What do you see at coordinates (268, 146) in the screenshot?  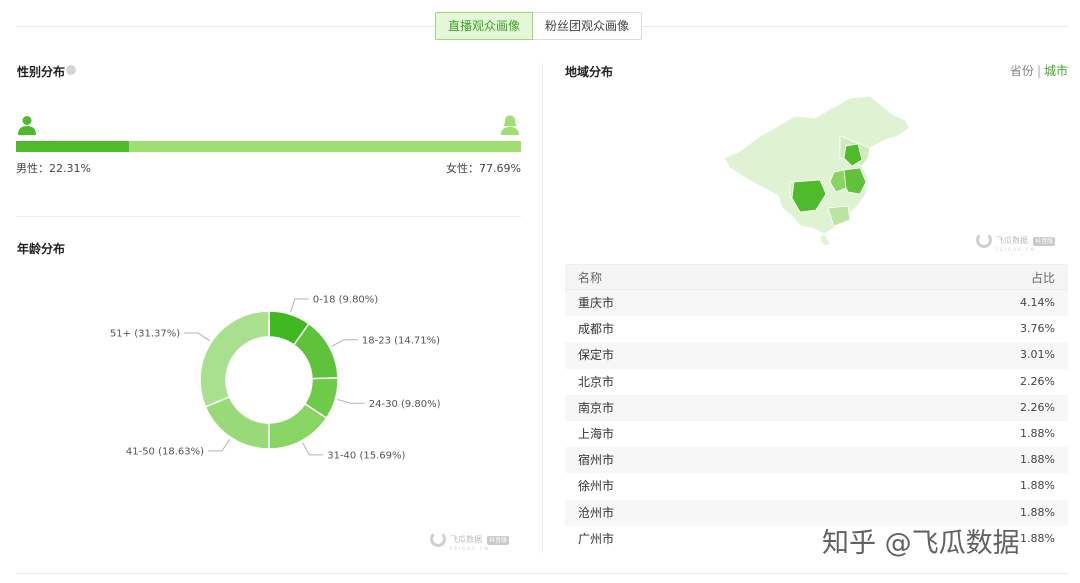 I see `gender-ratio-bar` at bounding box center [268, 146].